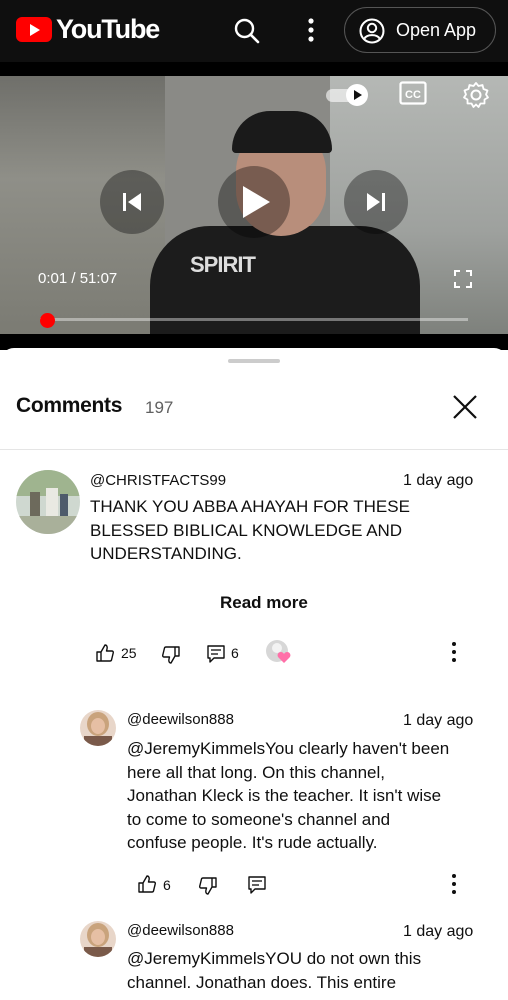 This screenshot has height=1000, width=508. Describe the element at coordinates (53, 278) in the screenshot. I see `current-time: 0:01` at that location.